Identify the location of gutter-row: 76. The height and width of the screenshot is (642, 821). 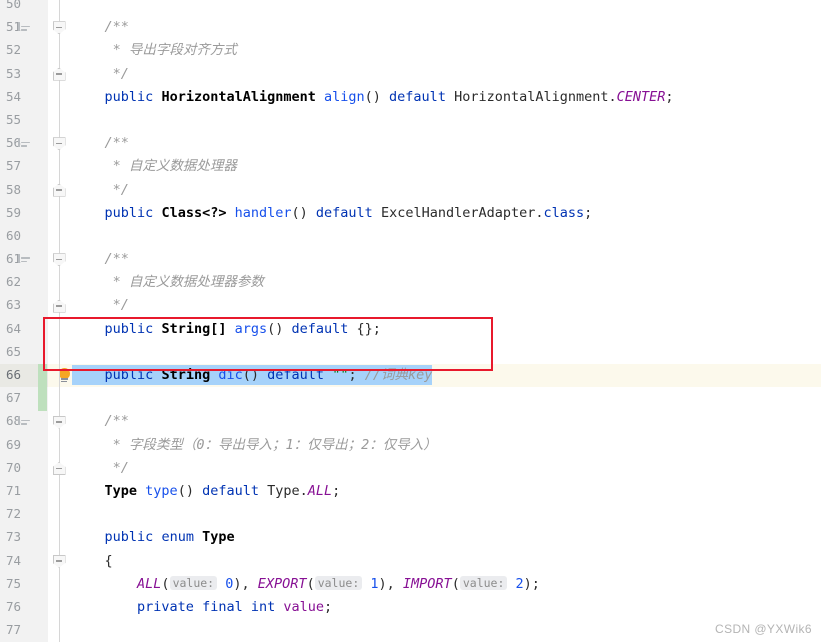
(24, 607).